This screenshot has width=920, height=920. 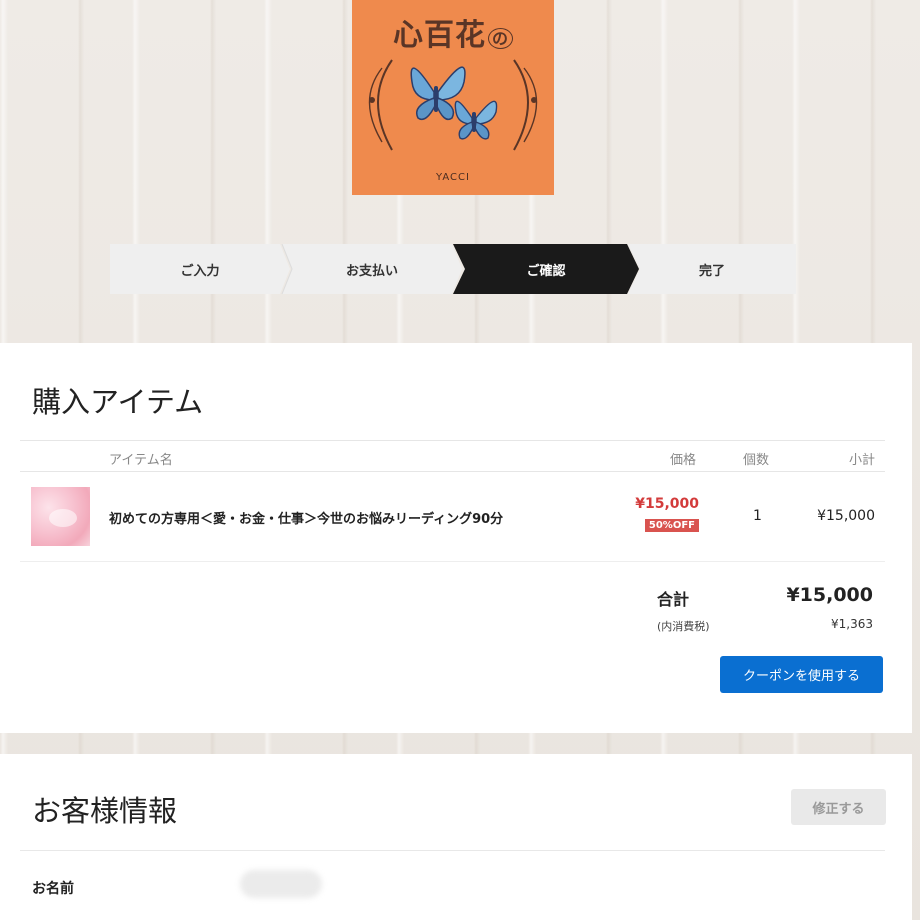 What do you see at coordinates (846, 516) in the screenshot?
I see `item-subtotal: ¥15,000` at bounding box center [846, 516].